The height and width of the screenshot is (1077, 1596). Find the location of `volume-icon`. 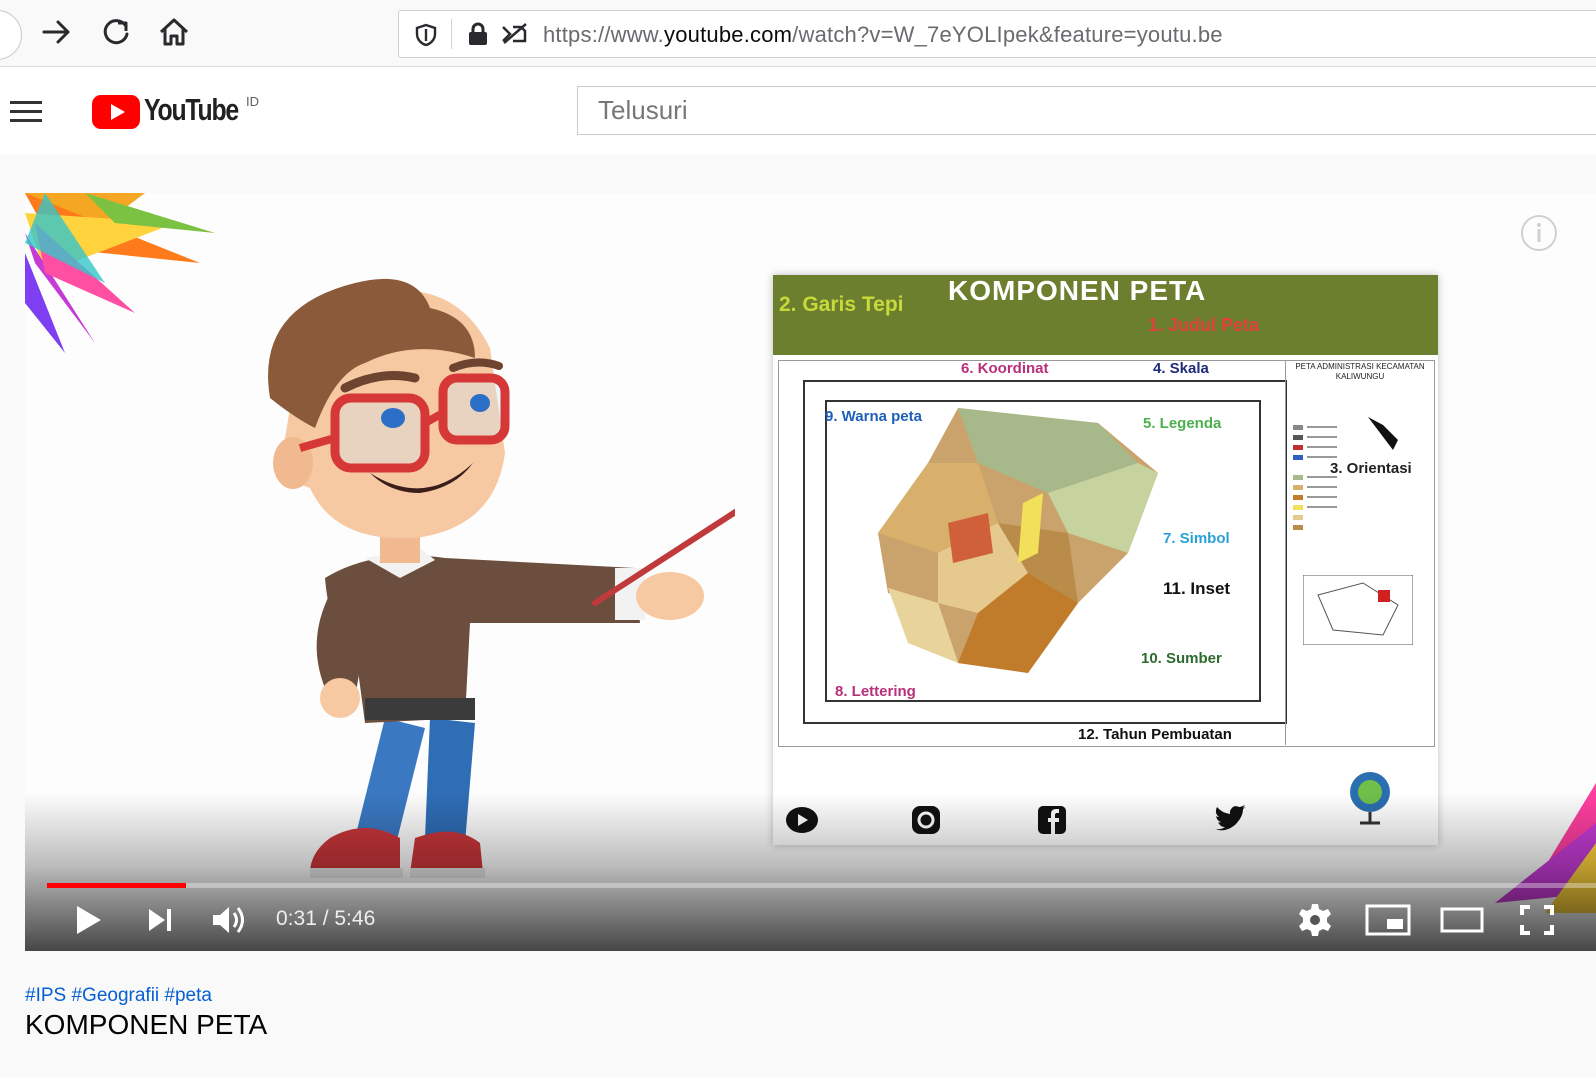

volume-icon is located at coordinates (228, 920).